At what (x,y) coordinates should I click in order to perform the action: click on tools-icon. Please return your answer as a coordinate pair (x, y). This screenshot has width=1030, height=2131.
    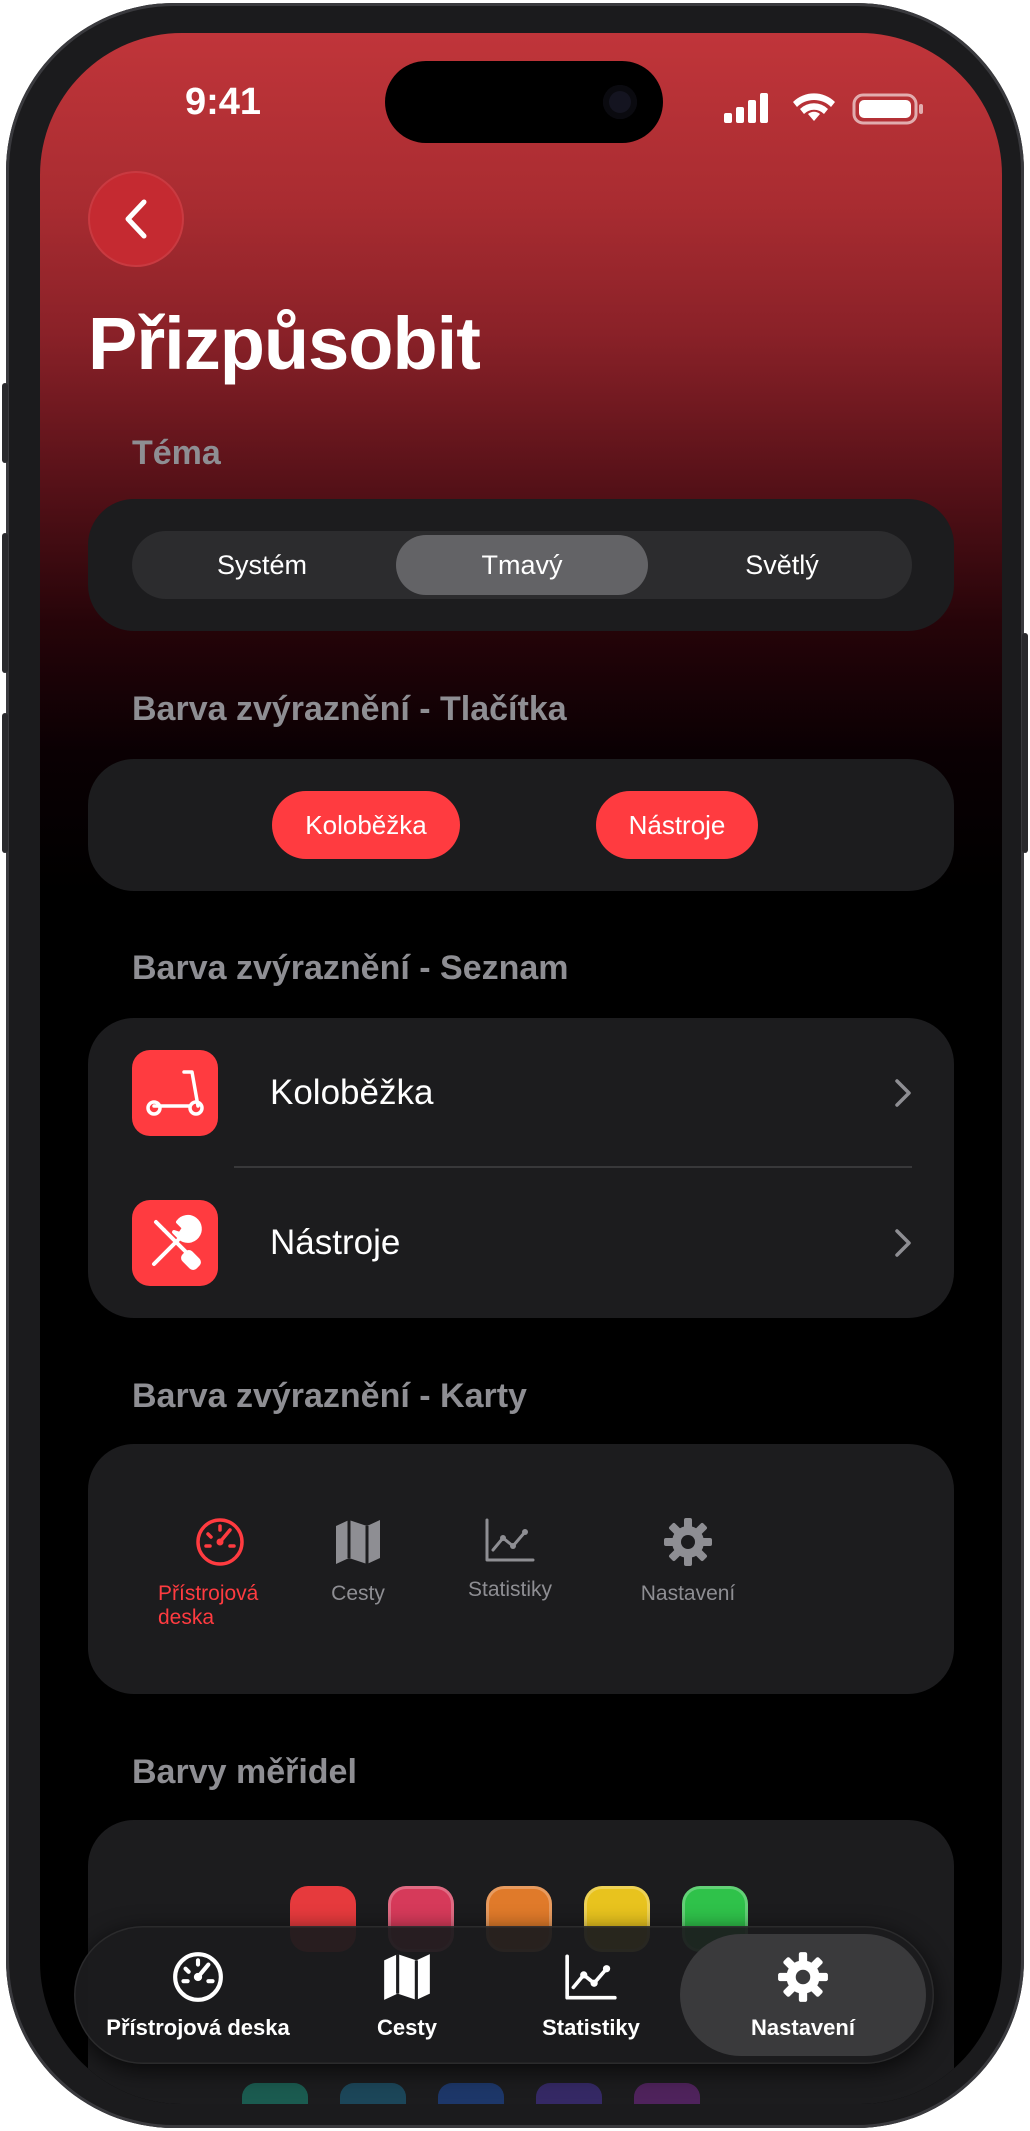
    Looking at the image, I should click on (175, 1243).